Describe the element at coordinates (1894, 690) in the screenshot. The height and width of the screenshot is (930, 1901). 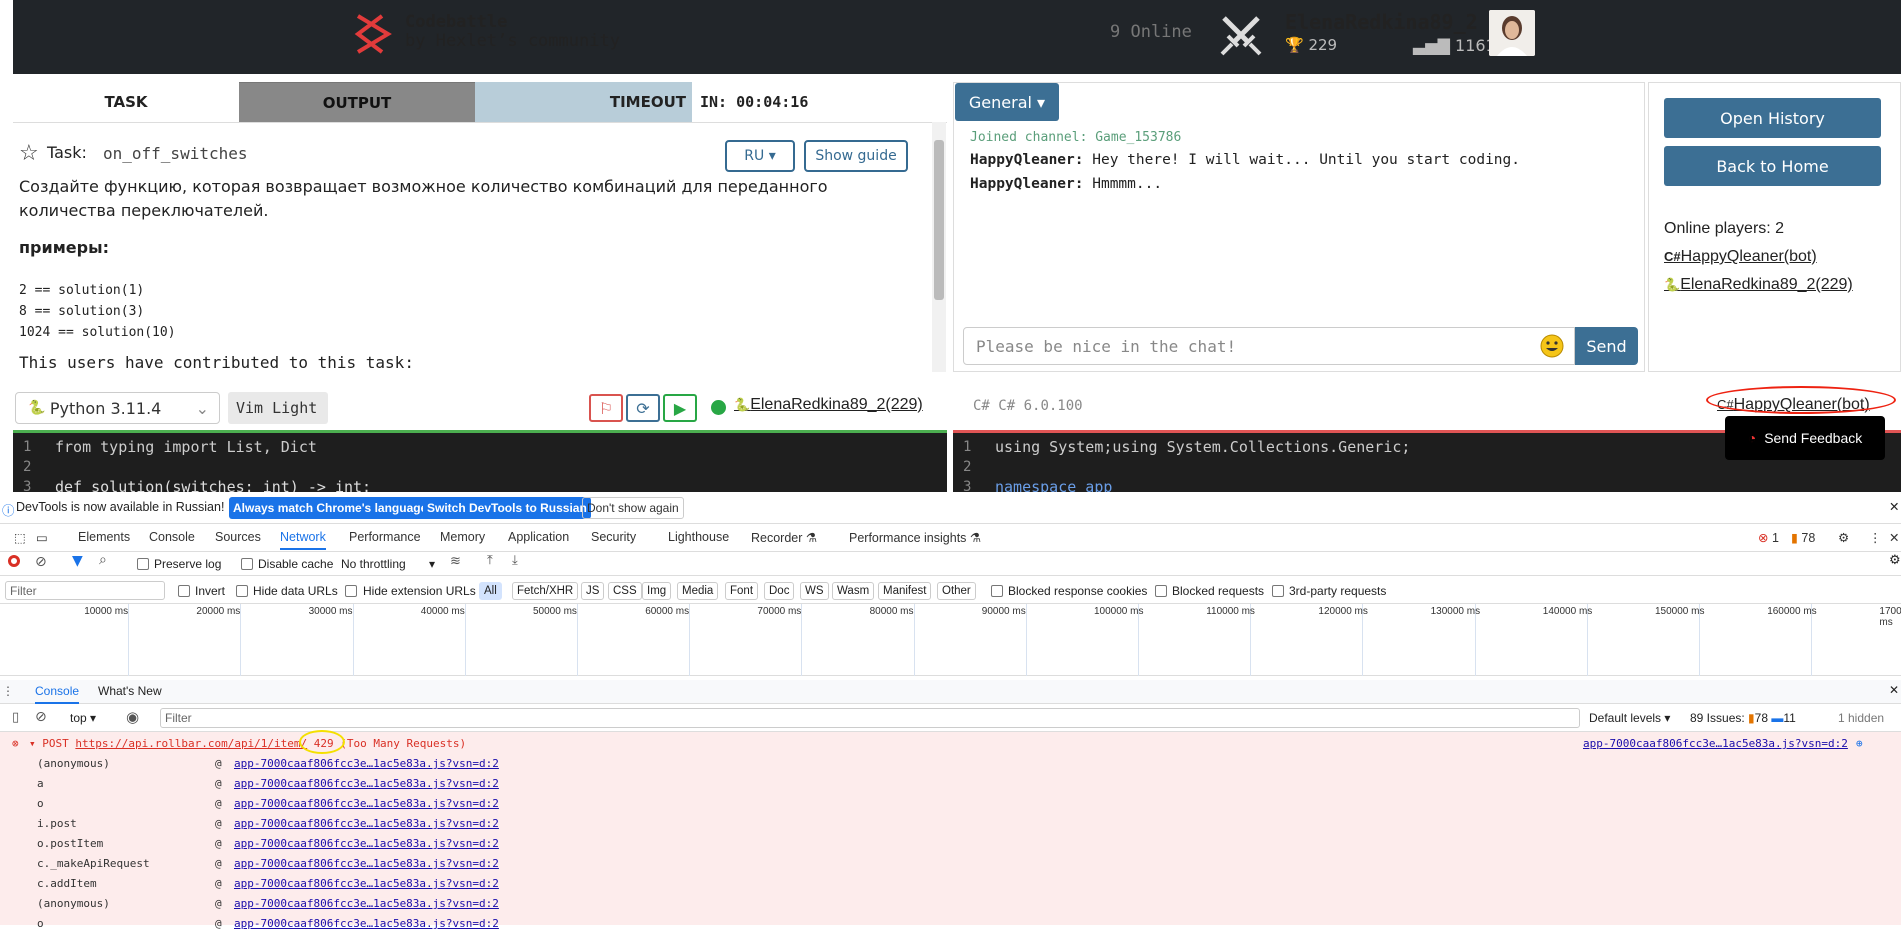
I see `close-drawer-icon: ✕` at that location.